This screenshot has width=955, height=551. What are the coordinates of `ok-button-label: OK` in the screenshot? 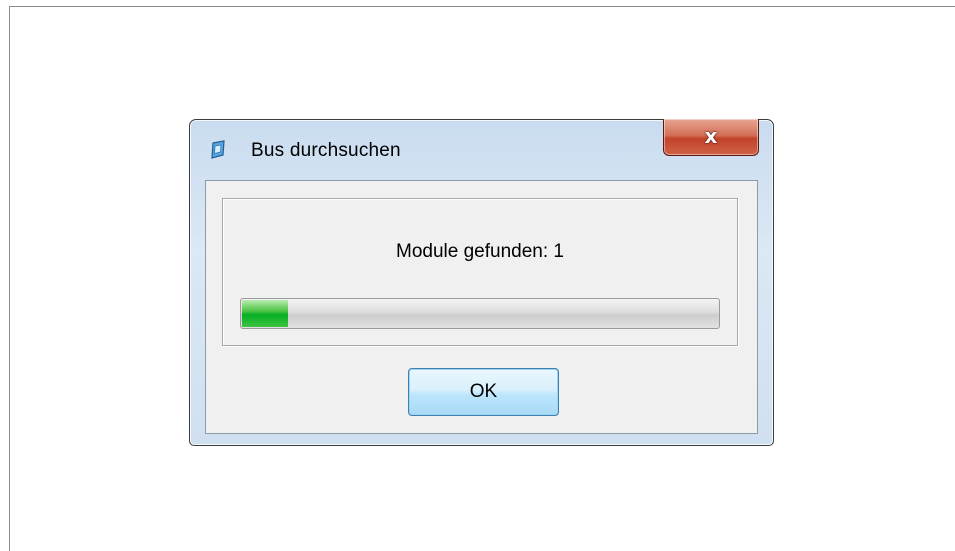 It's located at (483, 391).